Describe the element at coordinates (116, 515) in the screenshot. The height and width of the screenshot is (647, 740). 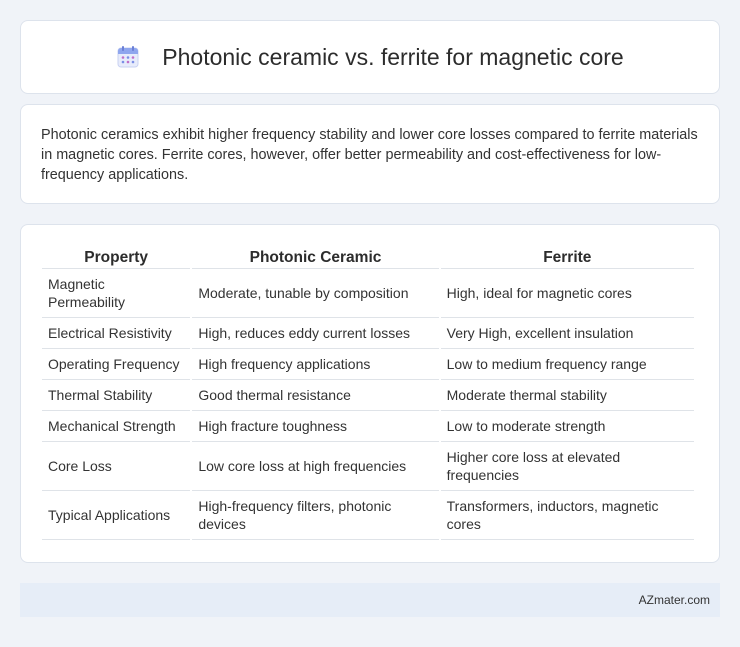
I see `property-cell: Typical Applications` at that location.